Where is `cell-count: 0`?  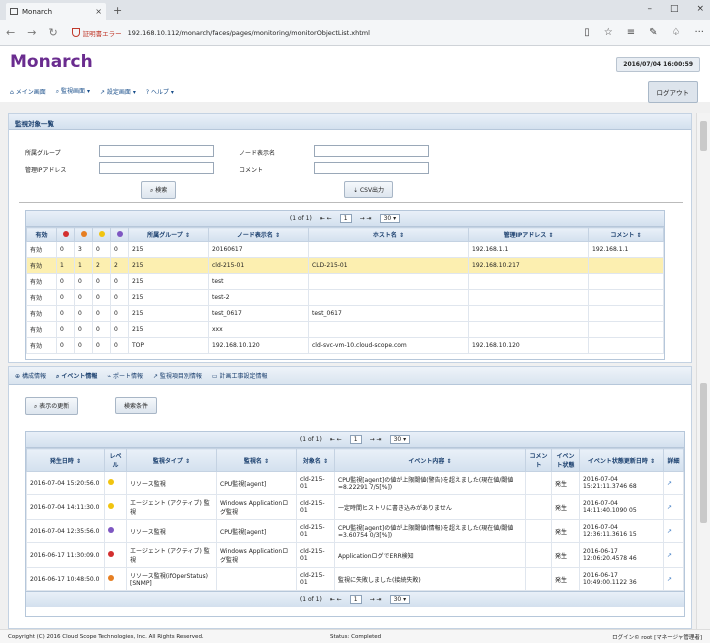
cell-count: 0 is located at coordinates (83, 313).